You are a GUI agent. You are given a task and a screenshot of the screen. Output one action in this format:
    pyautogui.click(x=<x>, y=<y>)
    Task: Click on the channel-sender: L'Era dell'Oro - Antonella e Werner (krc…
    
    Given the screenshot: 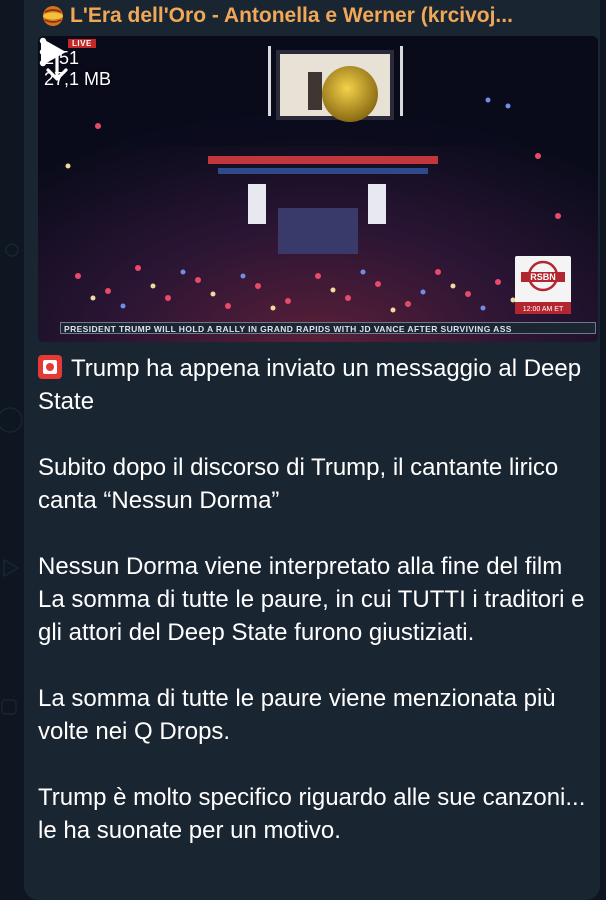 What is the action you would take?
    pyautogui.click(x=277, y=16)
    